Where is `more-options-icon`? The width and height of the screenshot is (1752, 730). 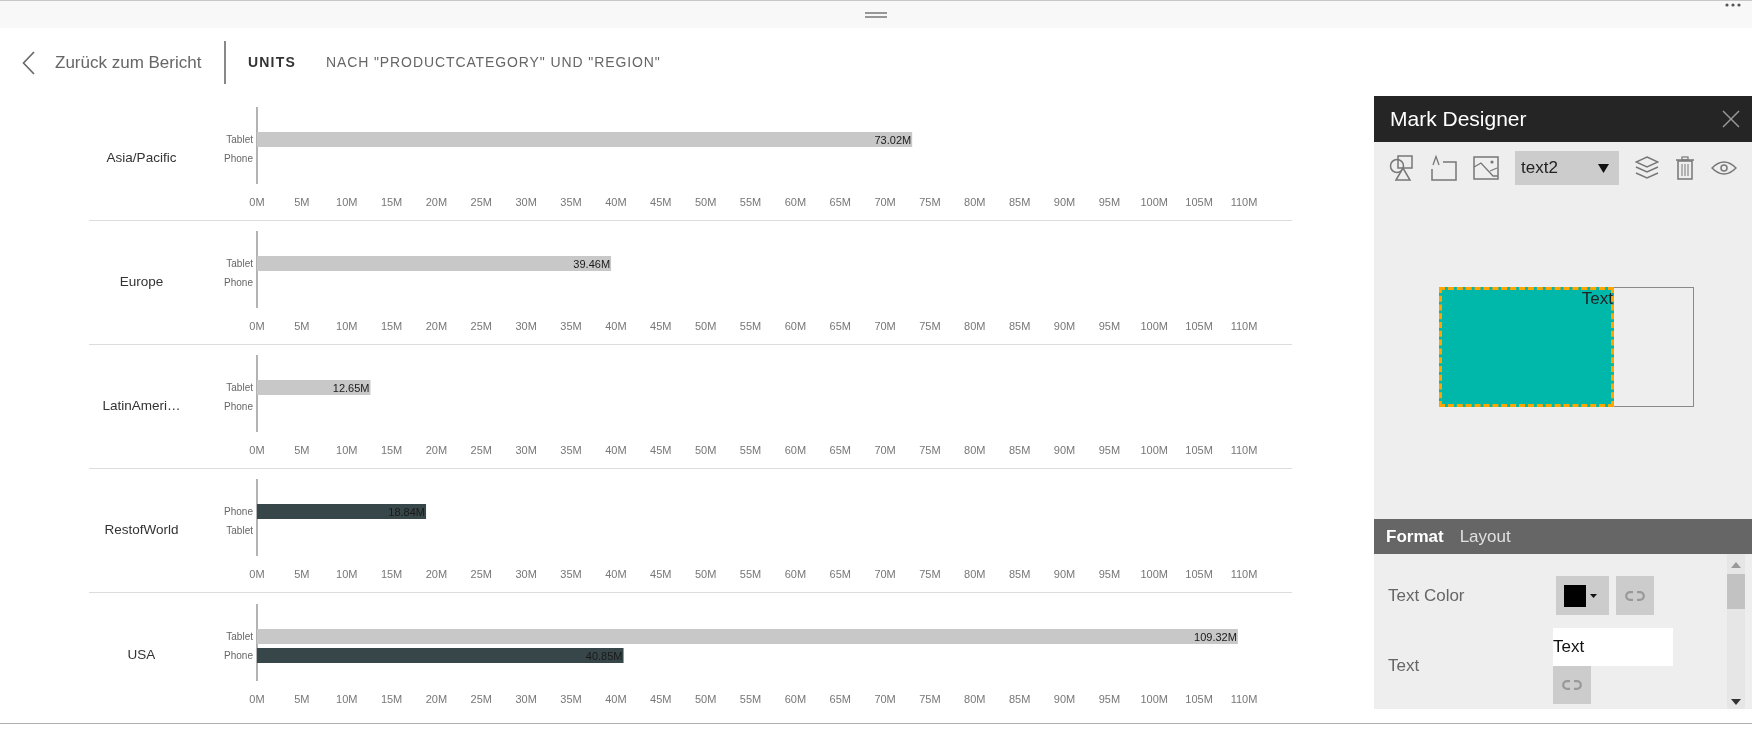 more-options-icon is located at coordinates (1733, 4).